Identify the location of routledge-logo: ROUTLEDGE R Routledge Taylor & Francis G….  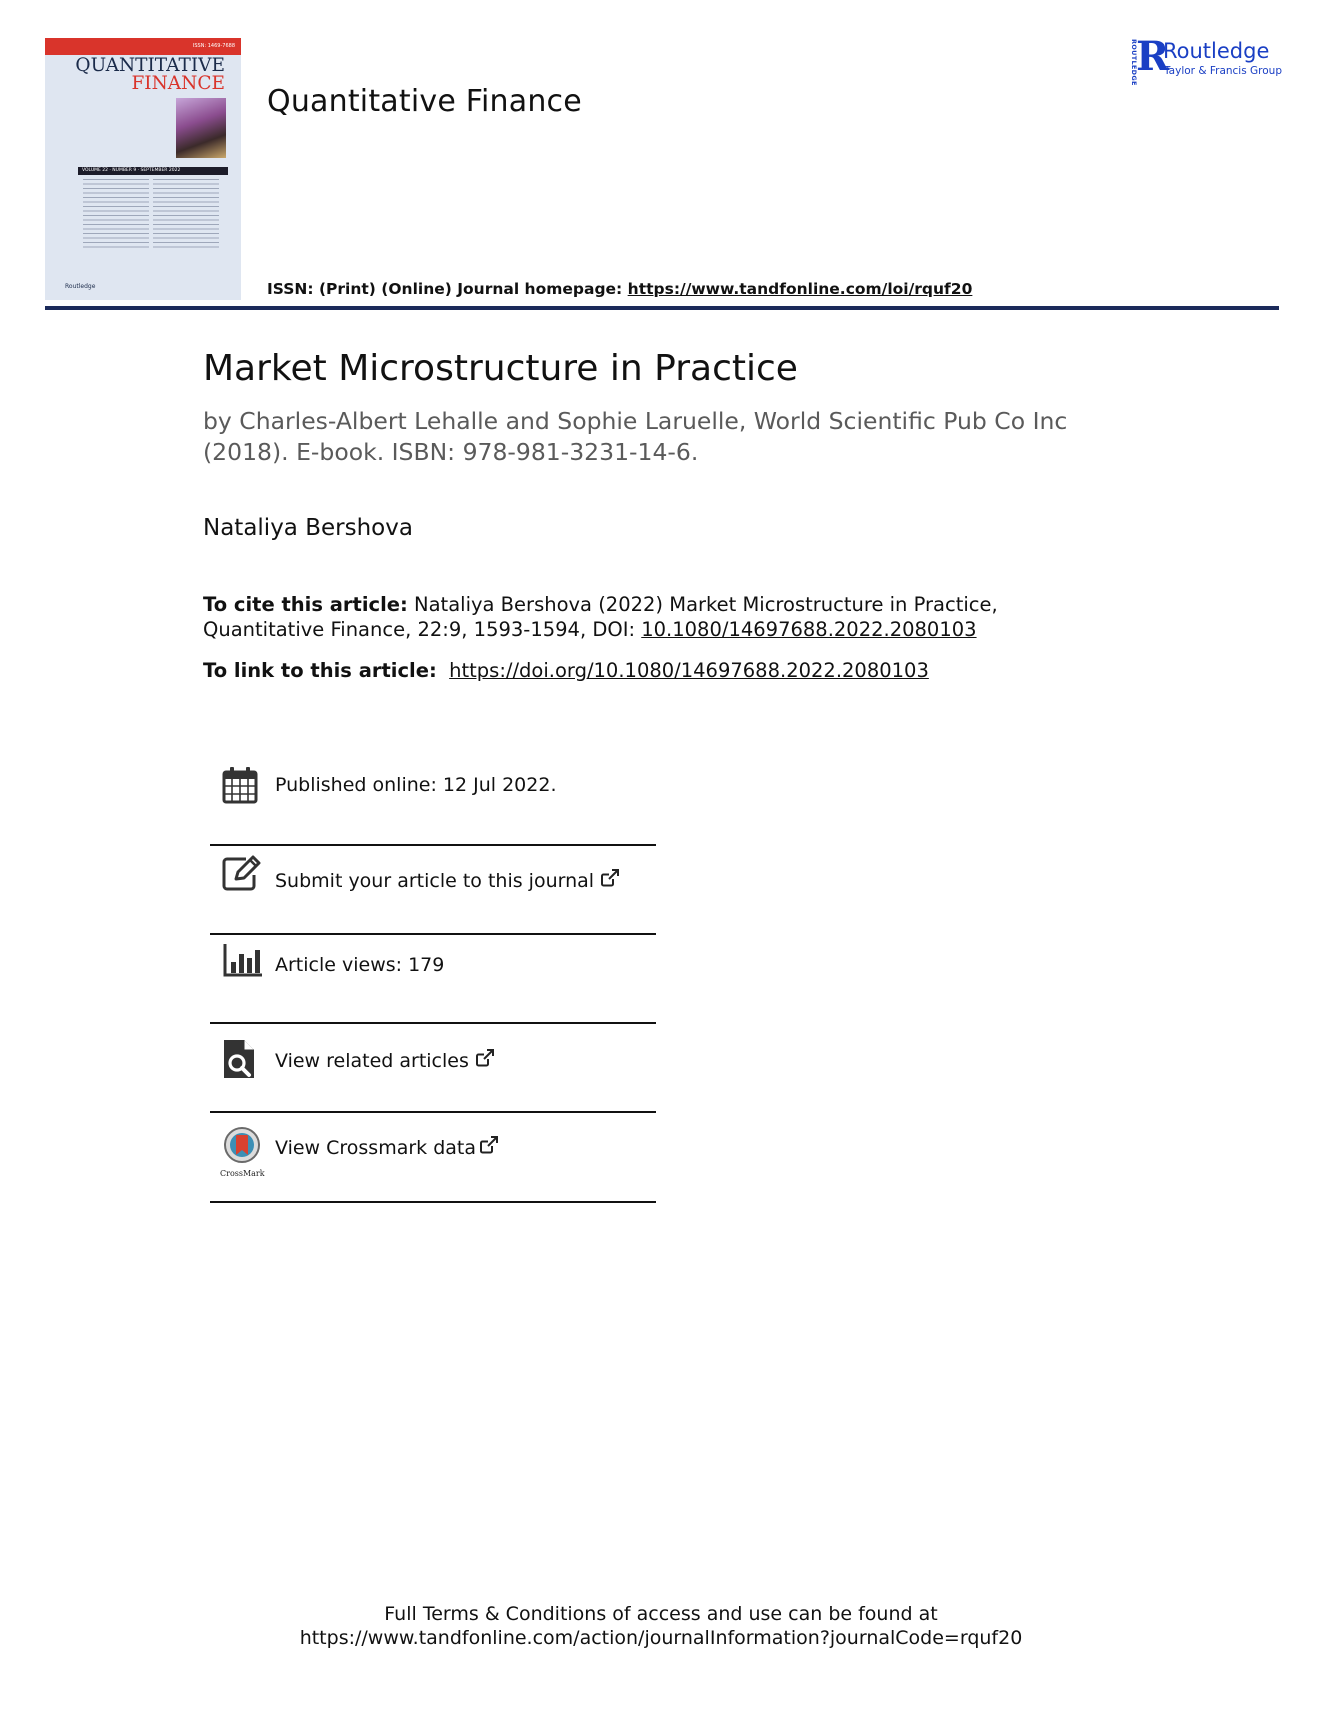
(1206, 59).